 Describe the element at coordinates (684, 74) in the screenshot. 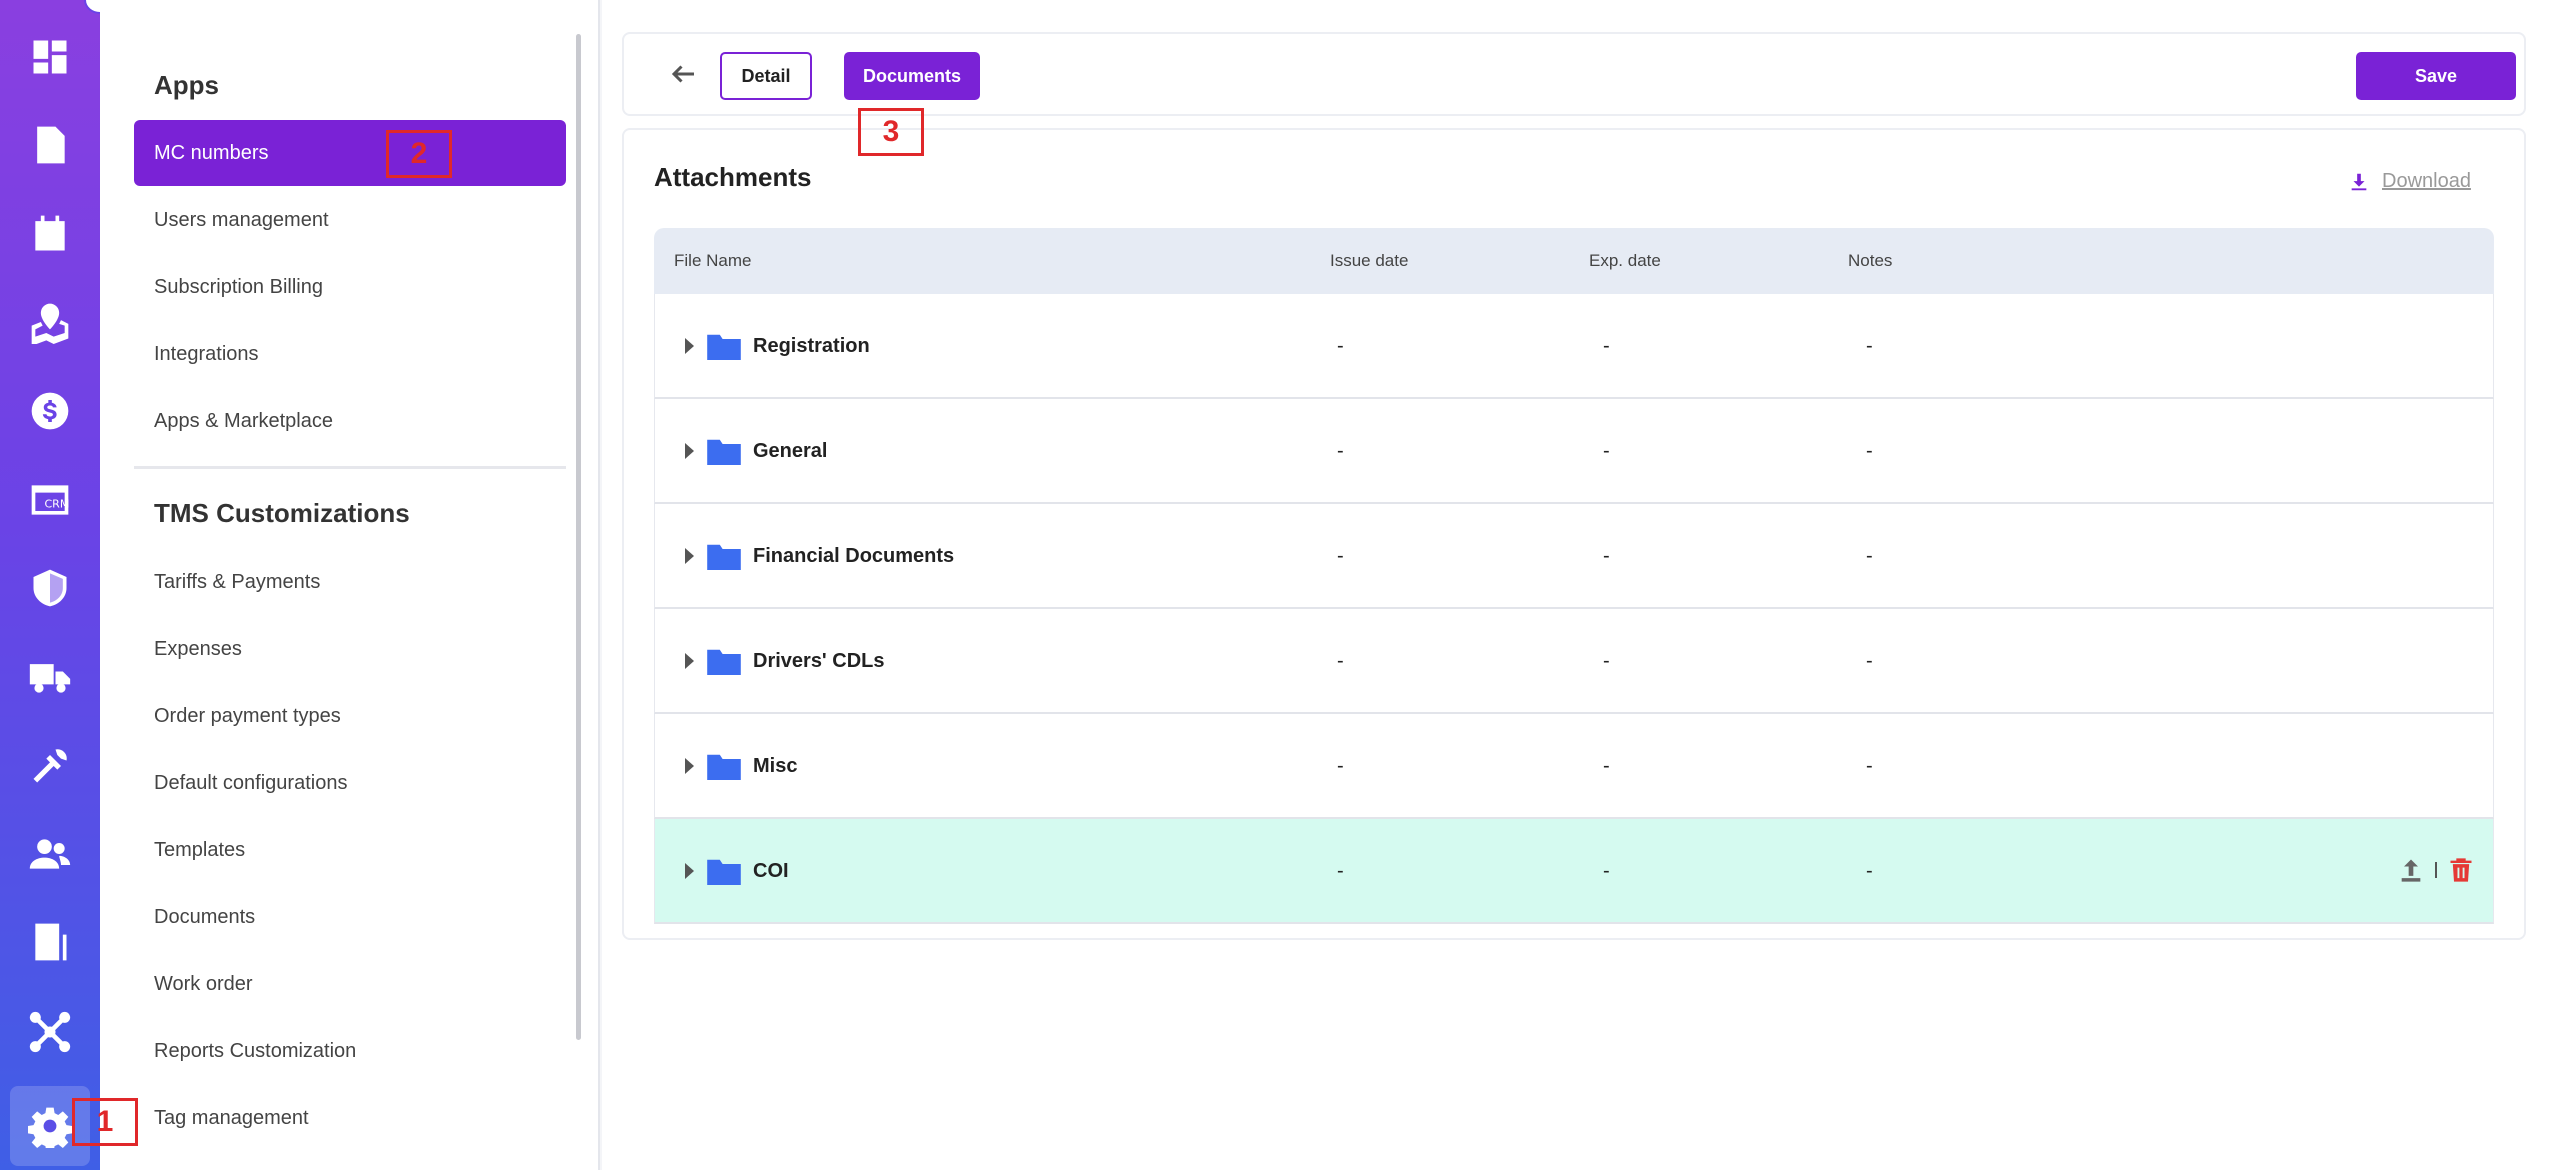

I see `back-arrow-icon` at that location.